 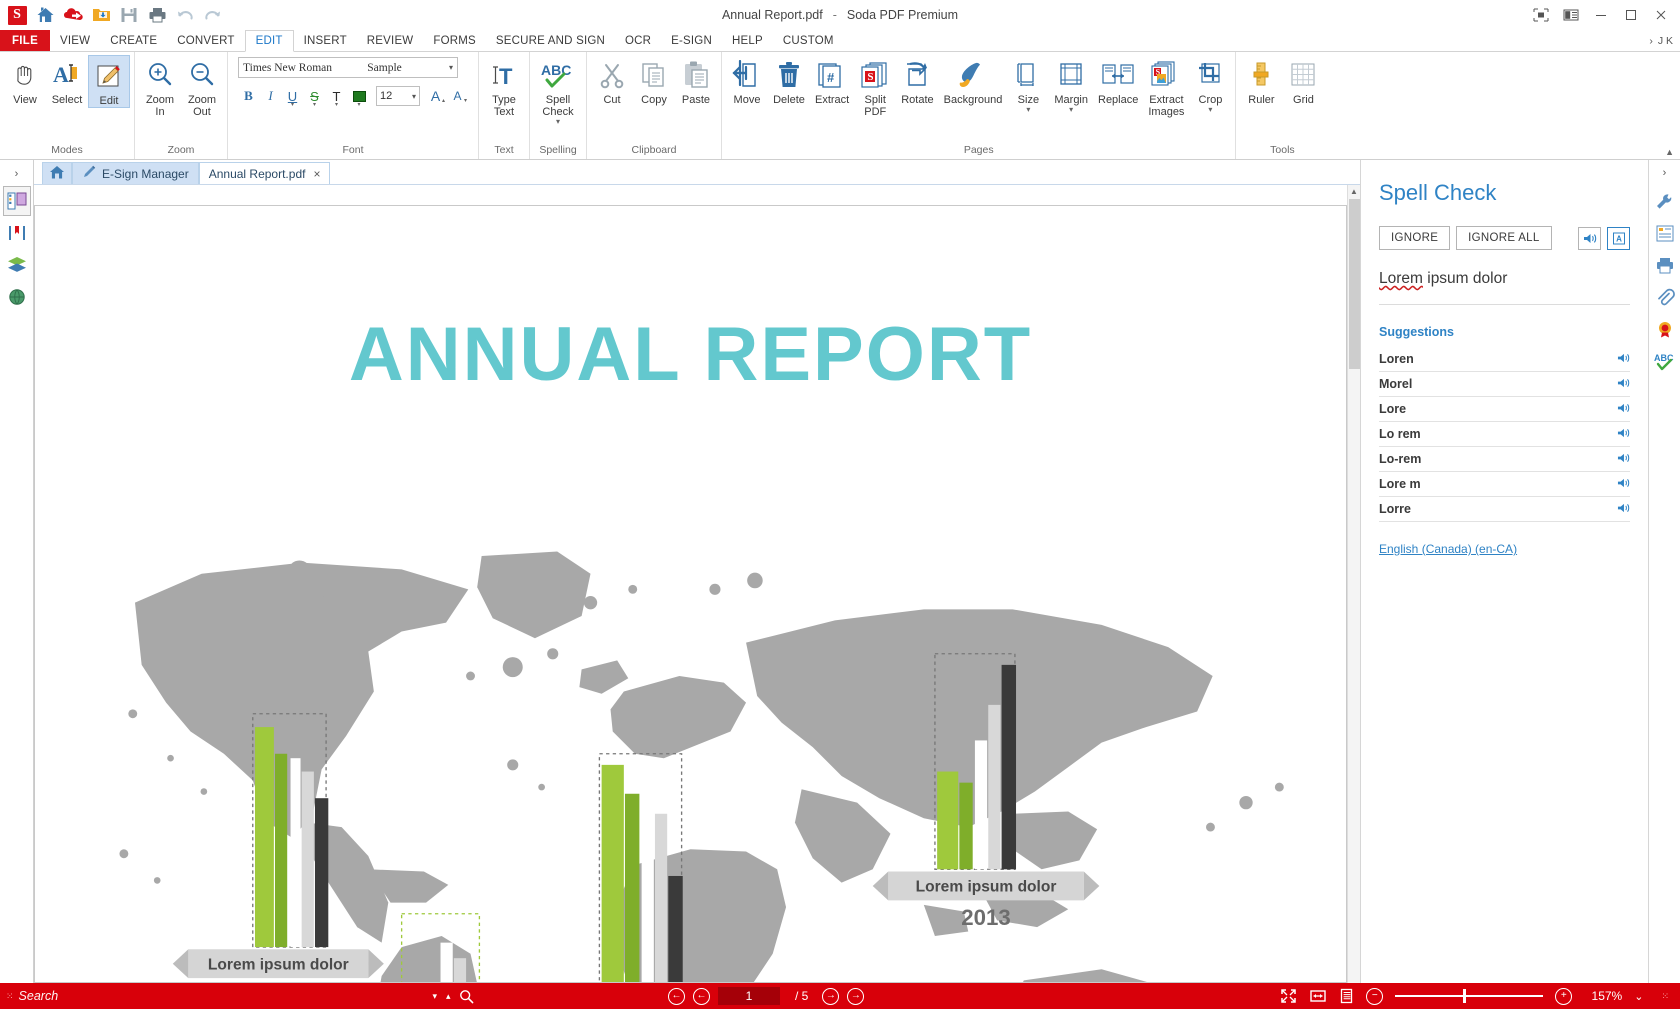 What do you see at coordinates (1651, 41) in the screenshot?
I see `chevron-right-icon: ›` at bounding box center [1651, 41].